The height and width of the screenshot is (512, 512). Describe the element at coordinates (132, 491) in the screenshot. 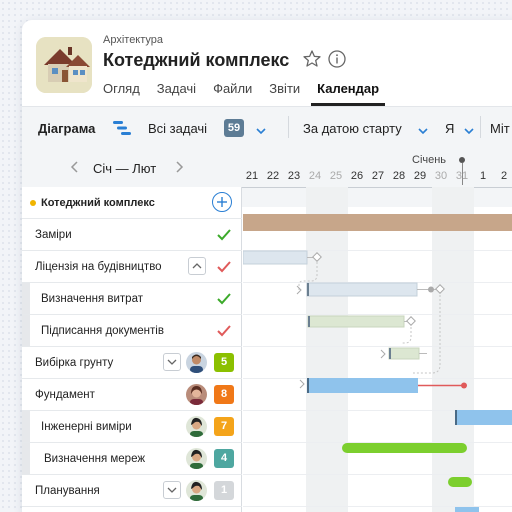

I see `task-row: Планування 1` at that location.